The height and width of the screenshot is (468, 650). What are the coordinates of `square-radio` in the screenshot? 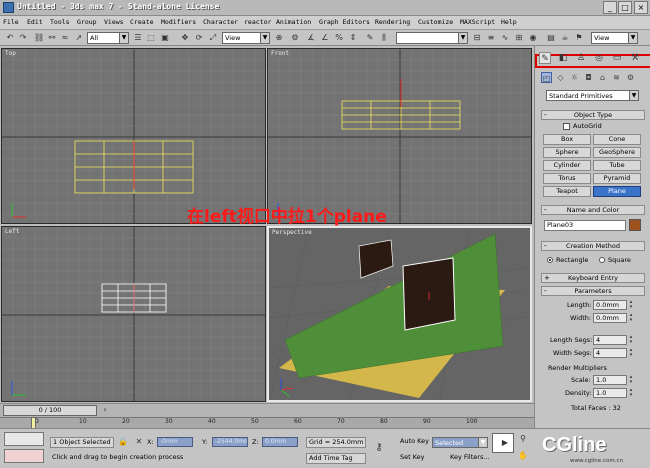 It's located at (602, 260).